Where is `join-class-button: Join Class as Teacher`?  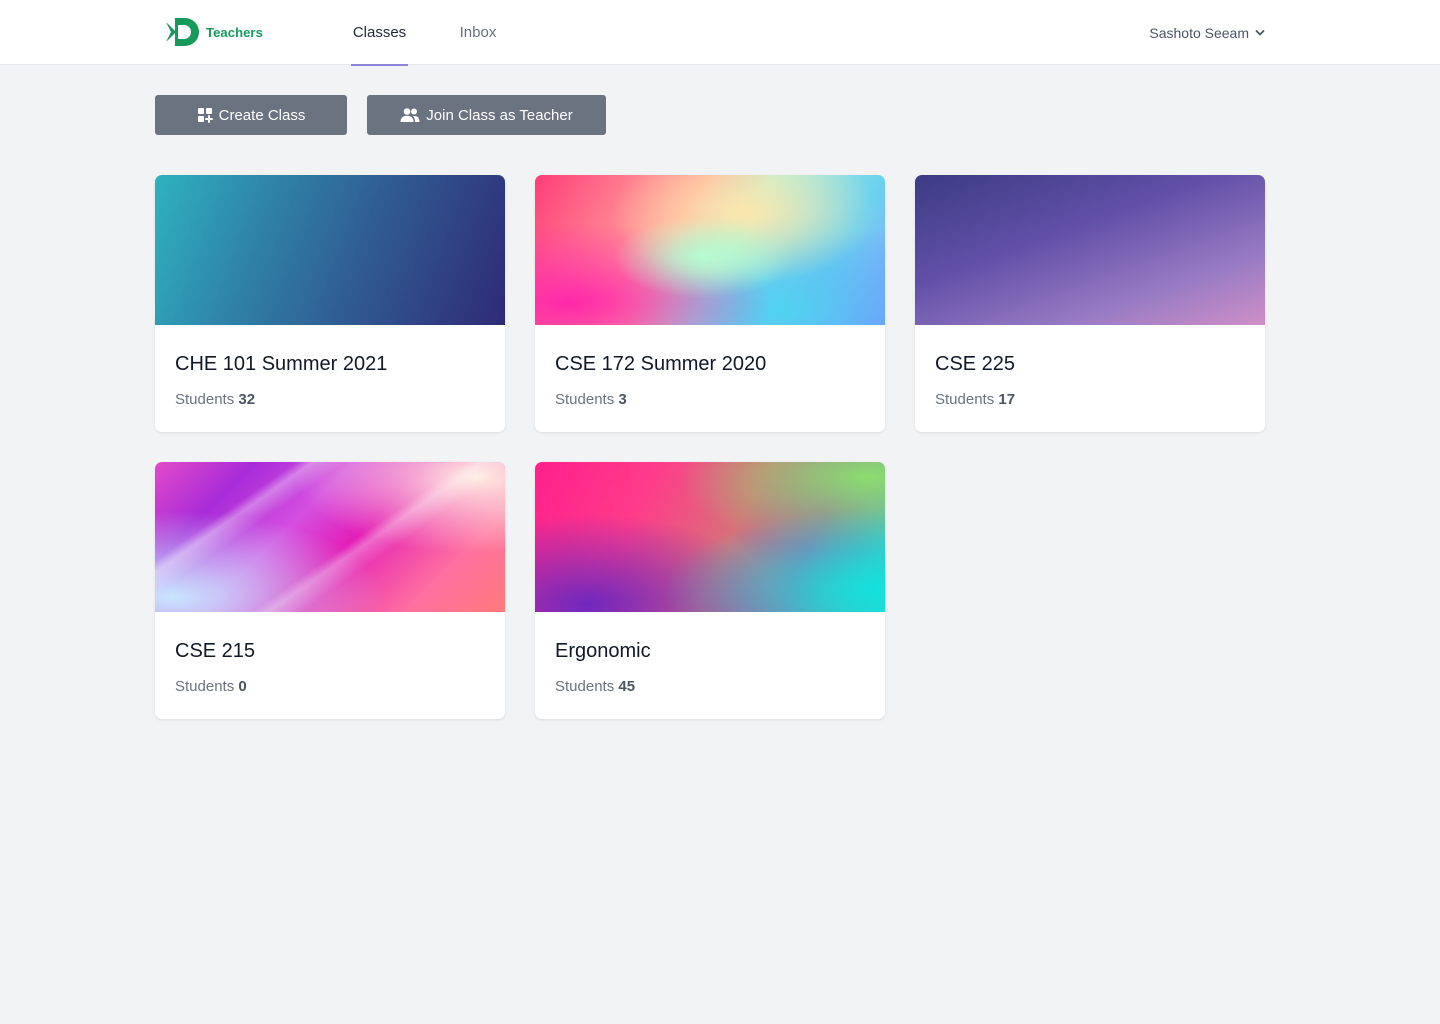
join-class-button: Join Class as Teacher is located at coordinates (486, 115).